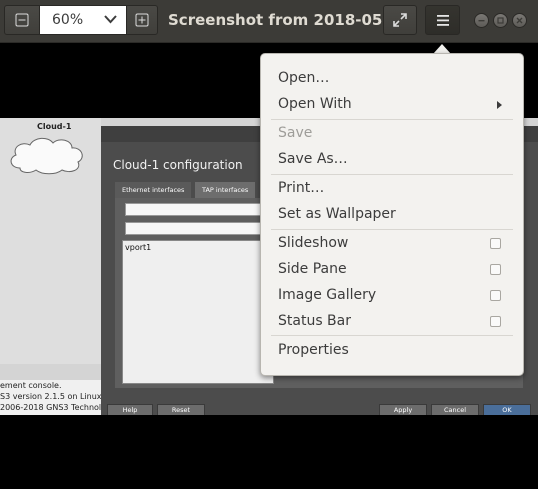  What do you see at coordinates (225, 190) in the screenshot?
I see `tab-tap-interfaces: TAP interfaces` at bounding box center [225, 190].